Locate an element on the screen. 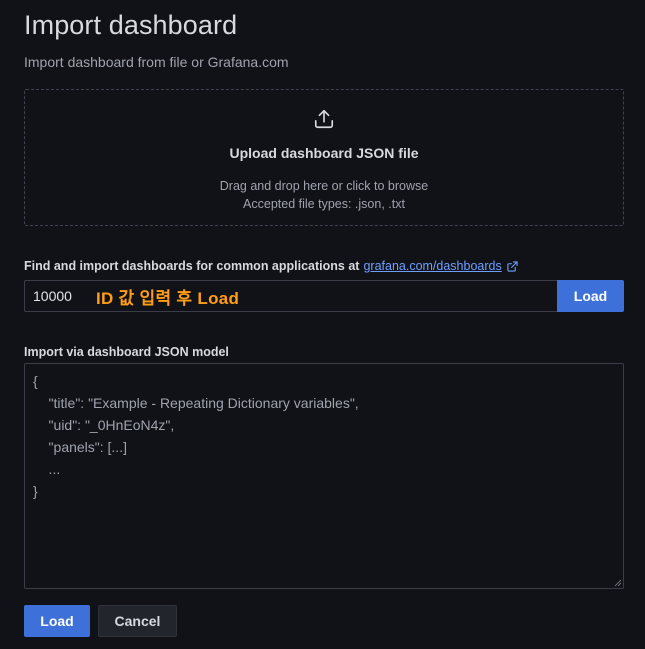 The height and width of the screenshot is (649, 645). external-link-icon is located at coordinates (512, 266).